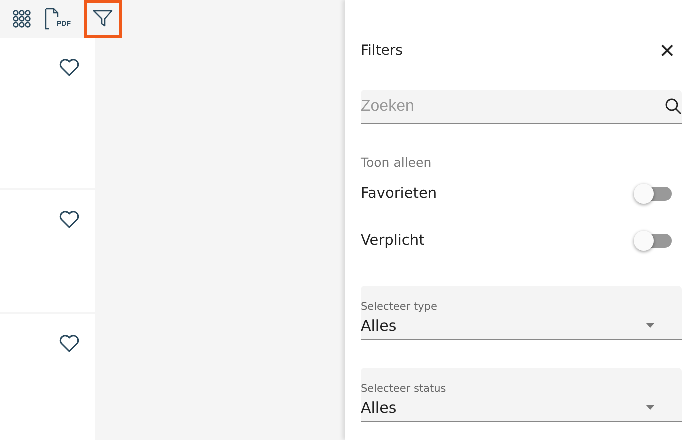  I want to click on filter-button, so click(103, 19).